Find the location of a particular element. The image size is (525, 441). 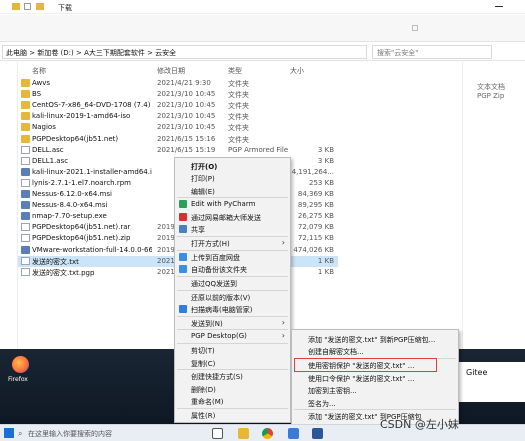

file-row: Nagios 2021/3/10 10:45 文件夹 is located at coordinates (178, 127).